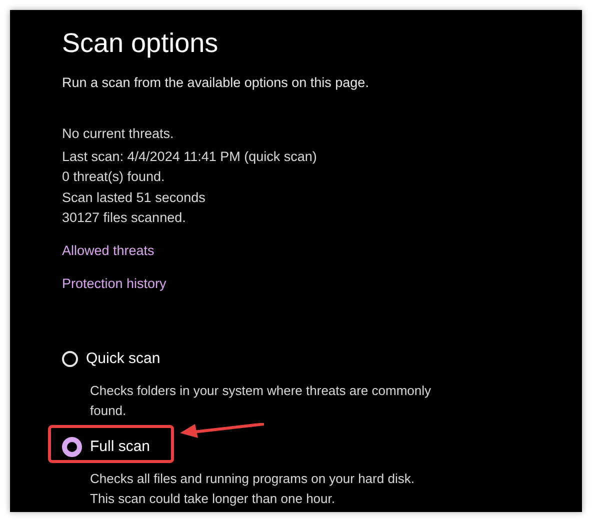  Describe the element at coordinates (114, 283) in the screenshot. I see `link: Protection history` at that location.